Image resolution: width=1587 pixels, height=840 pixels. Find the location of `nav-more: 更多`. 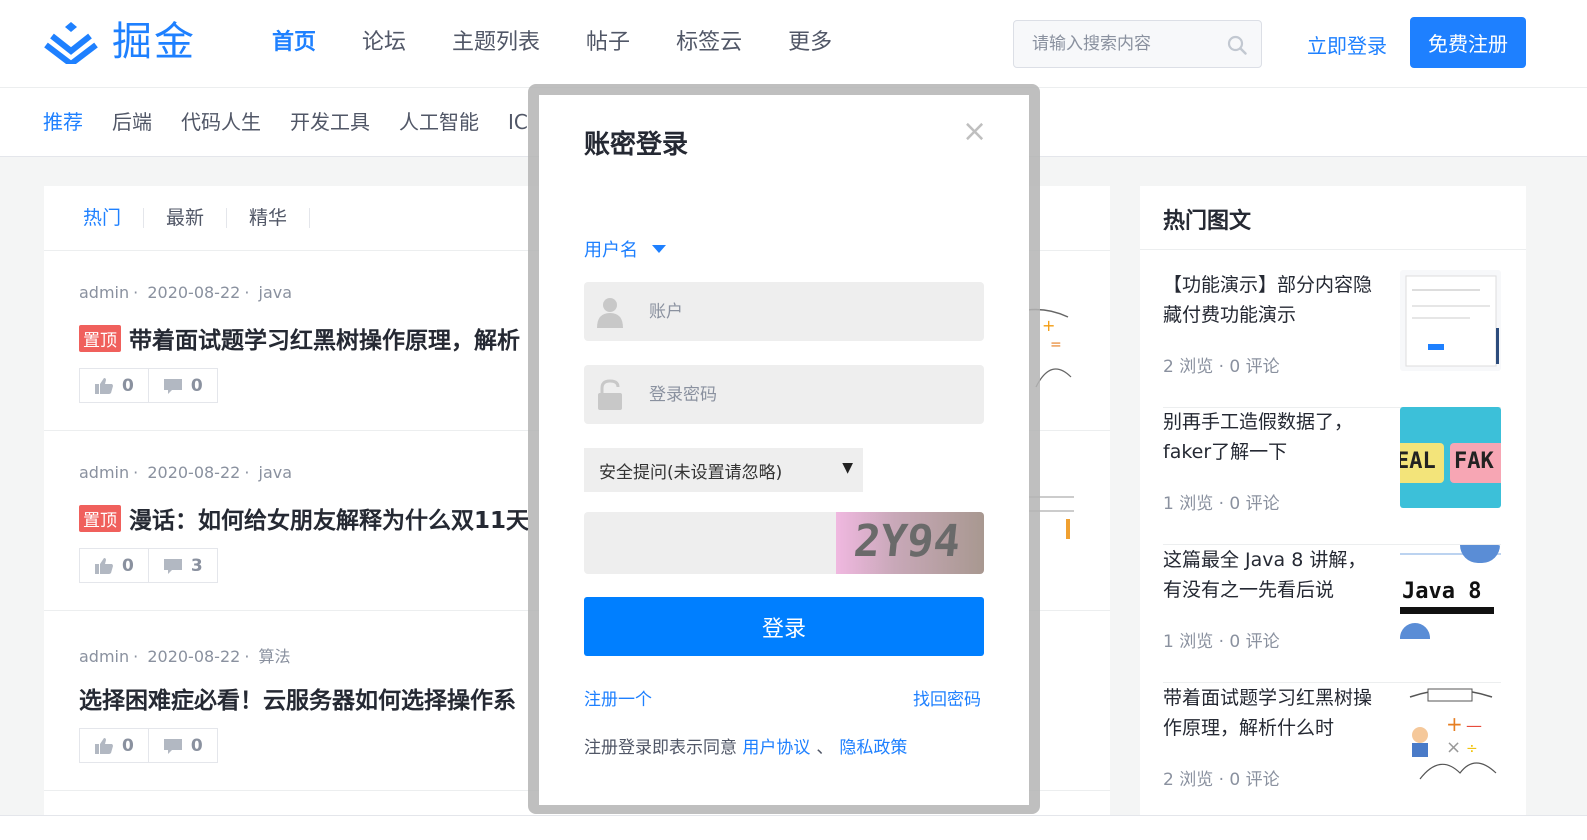

nav-more: 更多 is located at coordinates (810, 43).